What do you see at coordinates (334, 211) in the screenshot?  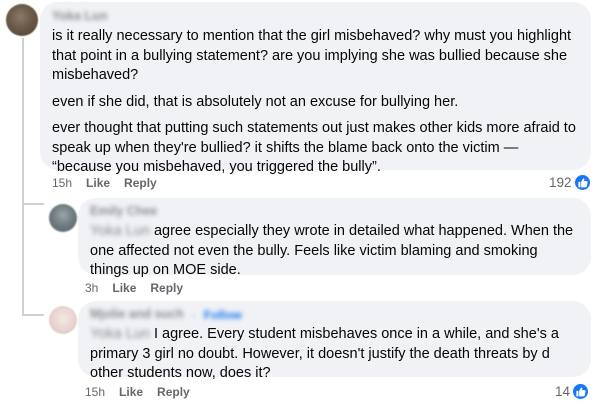 I see `reply-author: Emily Chee` at bounding box center [334, 211].